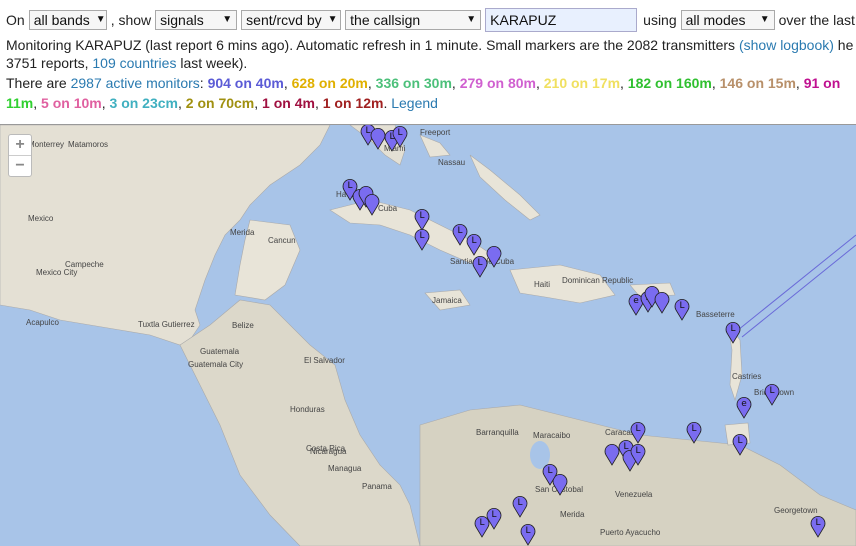 The image size is (856, 546). I want to click on map-label: Basseterre, so click(715, 314).